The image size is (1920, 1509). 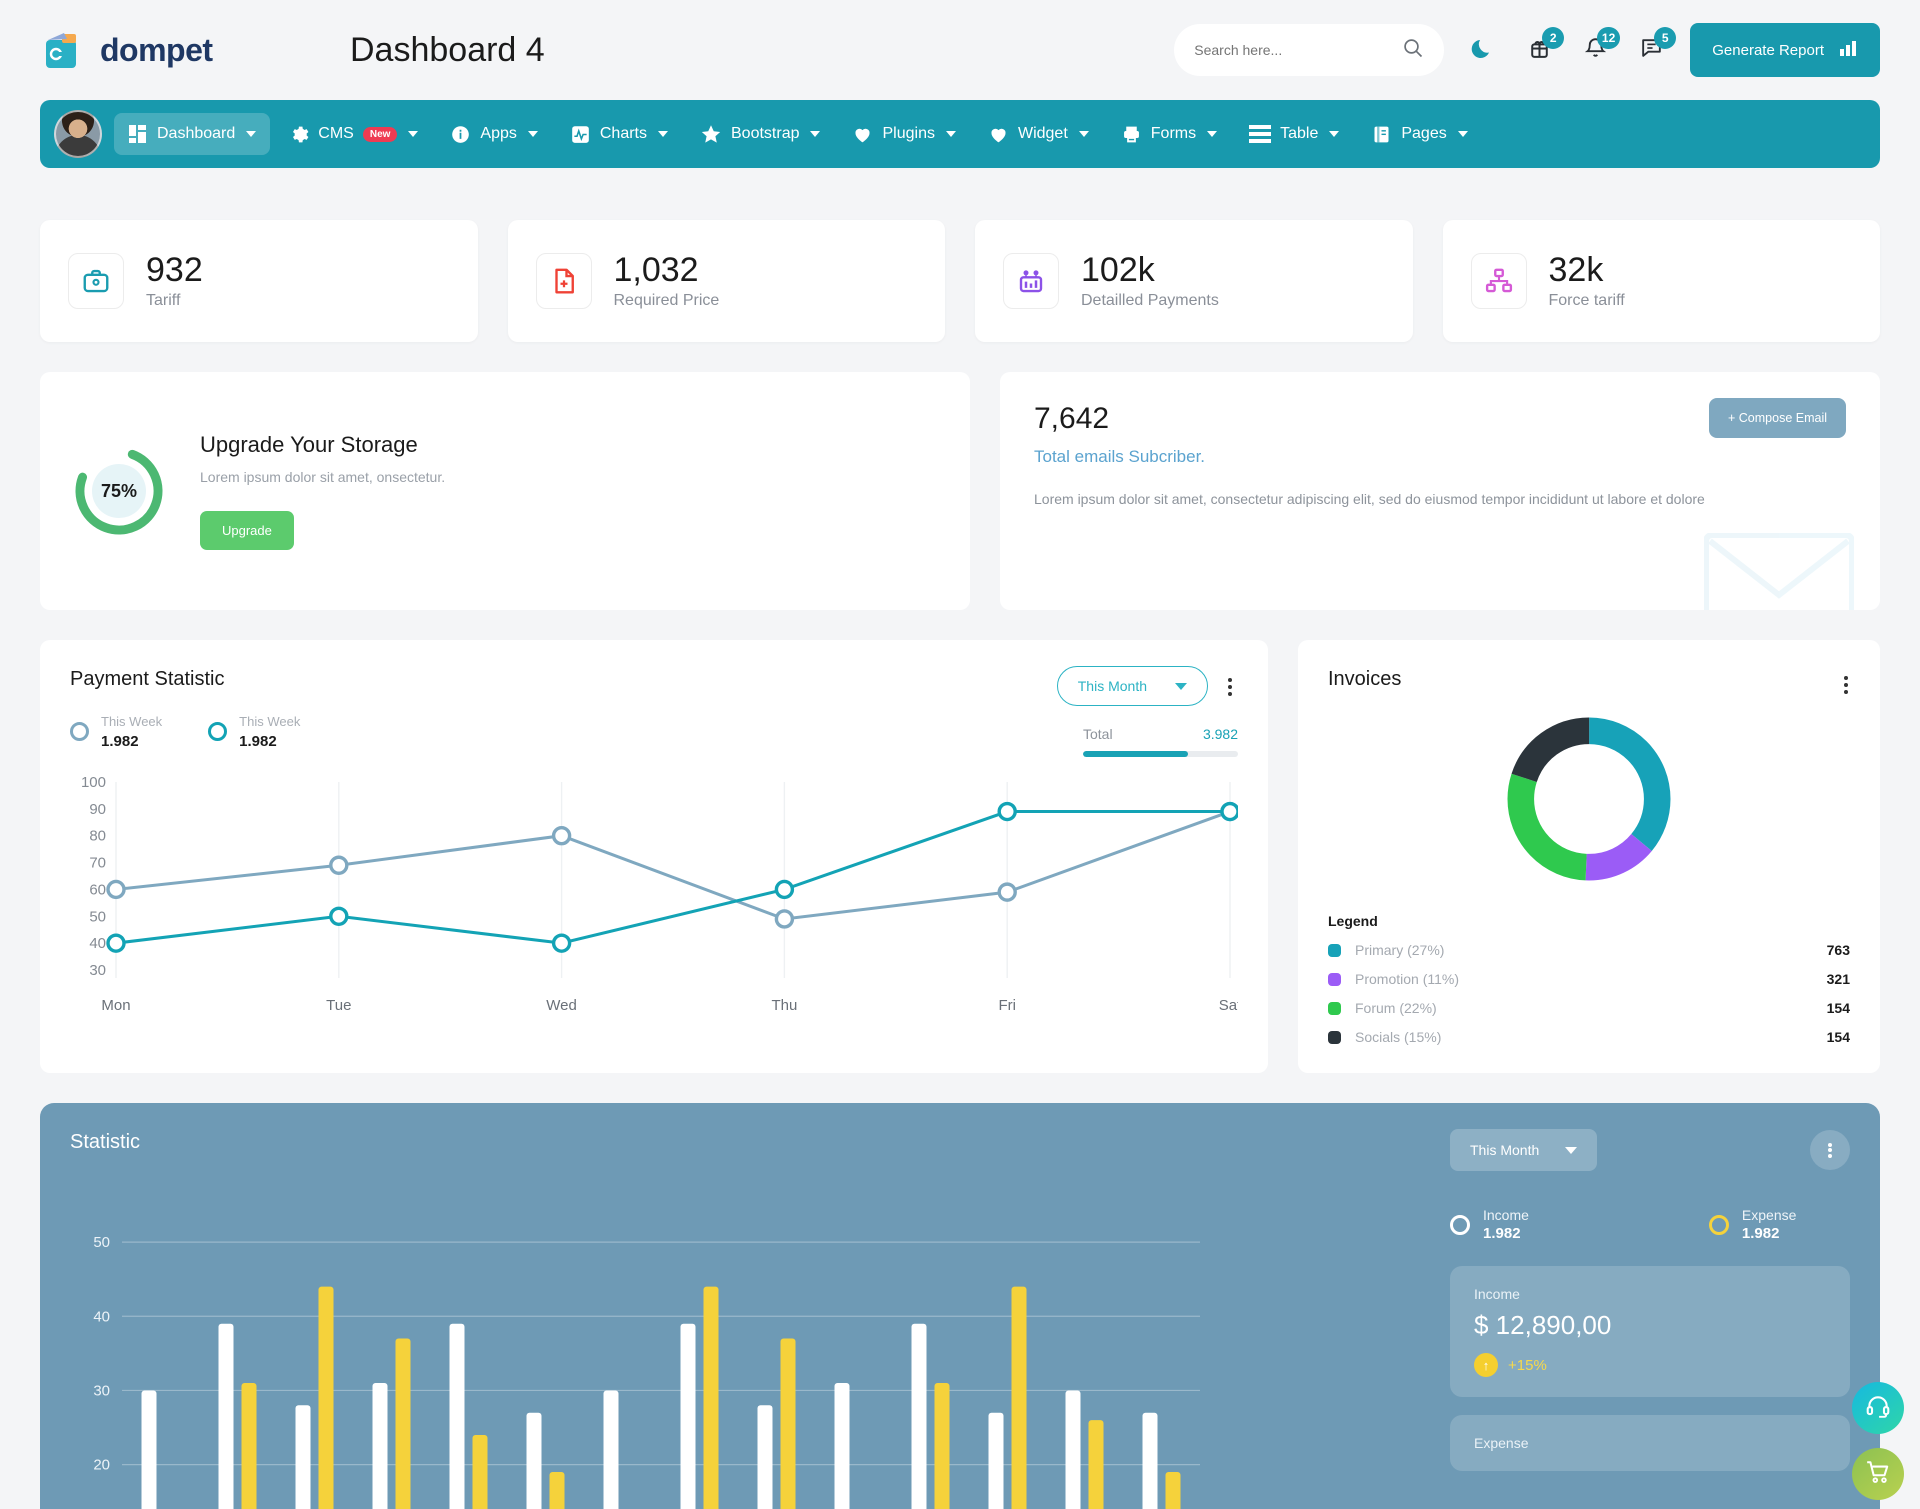 I want to click on legend-item: Socials (15%) 154, so click(x=1589, y=1037).